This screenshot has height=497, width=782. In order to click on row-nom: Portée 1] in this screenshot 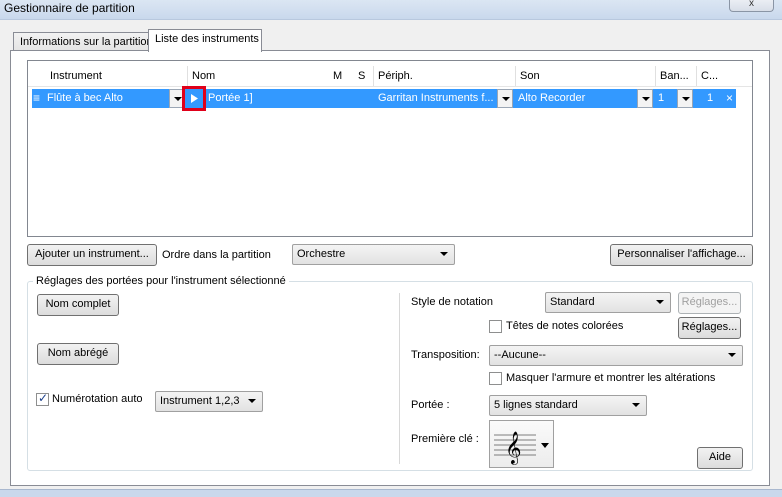, I will do `click(268, 98)`.